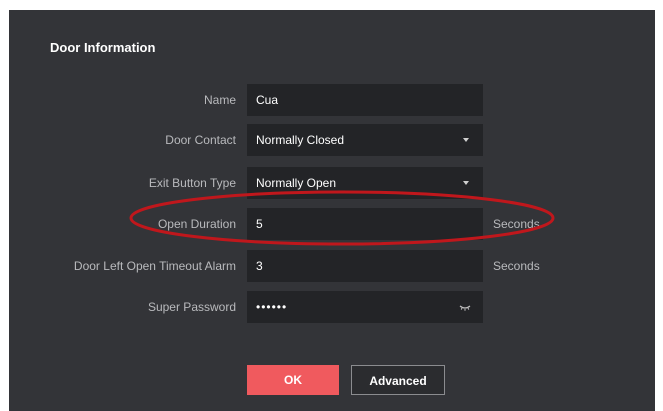 The height and width of the screenshot is (411, 663). What do you see at coordinates (192, 183) in the screenshot?
I see `exit-button-type-label: Exit Button Type` at bounding box center [192, 183].